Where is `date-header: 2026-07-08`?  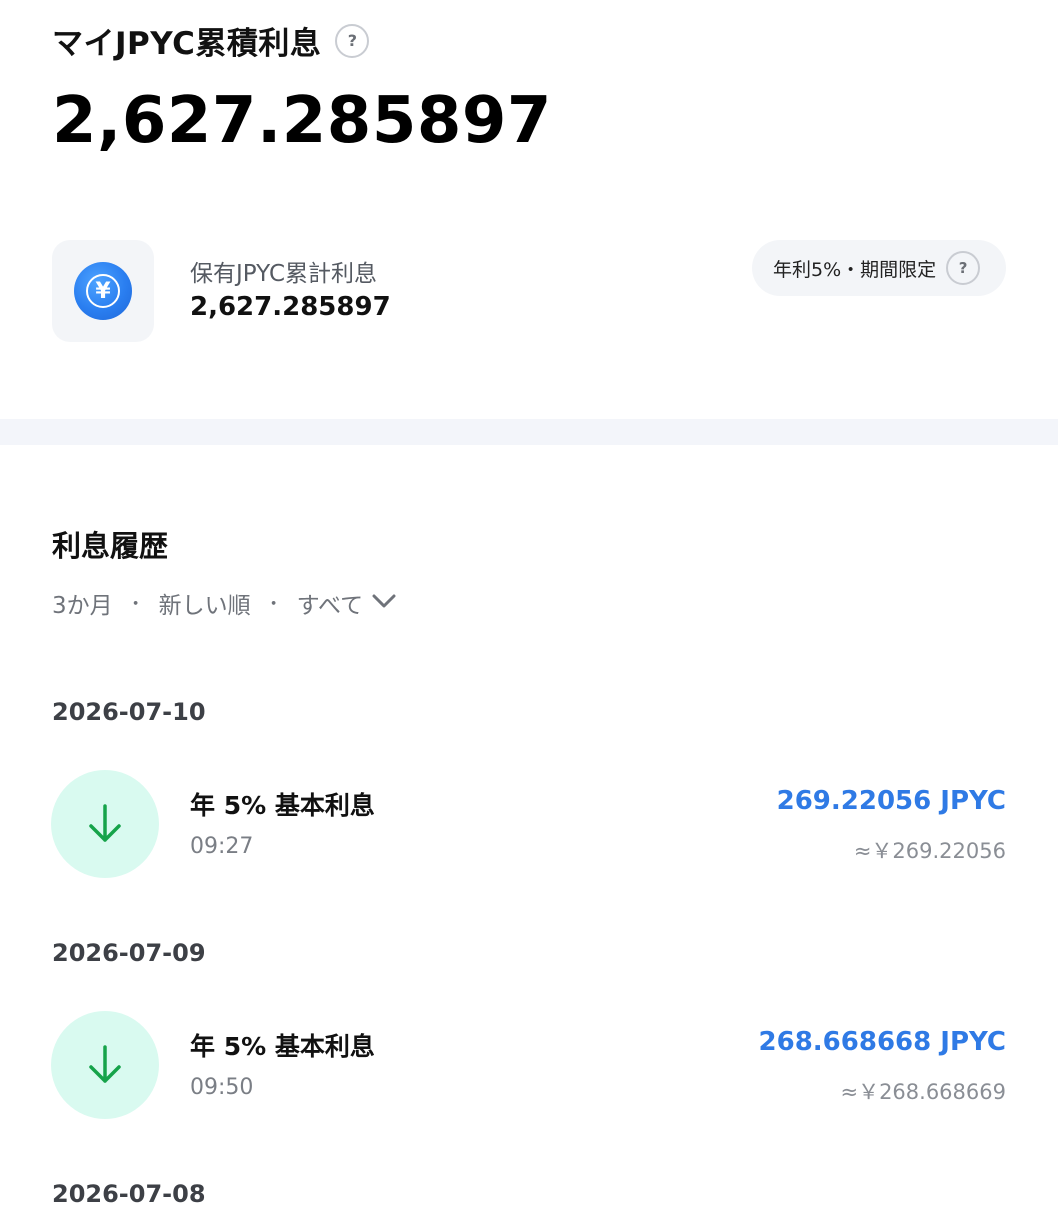 date-header: 2026-07-08 is located at coordinates (129, 1194).